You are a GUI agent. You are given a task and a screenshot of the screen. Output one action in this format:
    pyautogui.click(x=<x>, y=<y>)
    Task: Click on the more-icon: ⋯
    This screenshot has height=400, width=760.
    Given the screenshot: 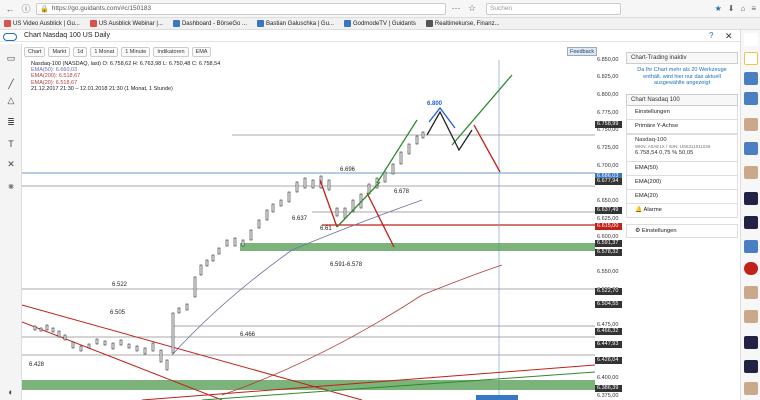 What is the action you would take?
    pyautogui.click(x=456, y=9)
    